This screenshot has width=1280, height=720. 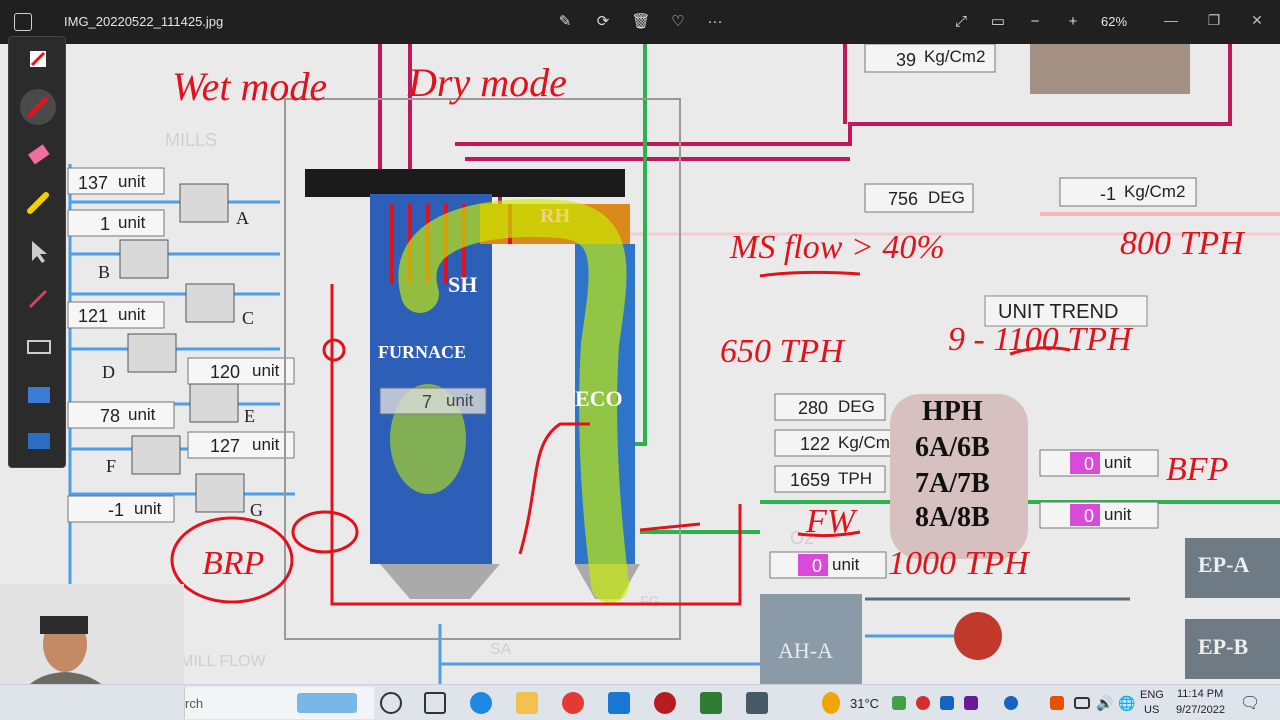 I want to click on volume-icon: 🔊, so click(x=1104, y=703).